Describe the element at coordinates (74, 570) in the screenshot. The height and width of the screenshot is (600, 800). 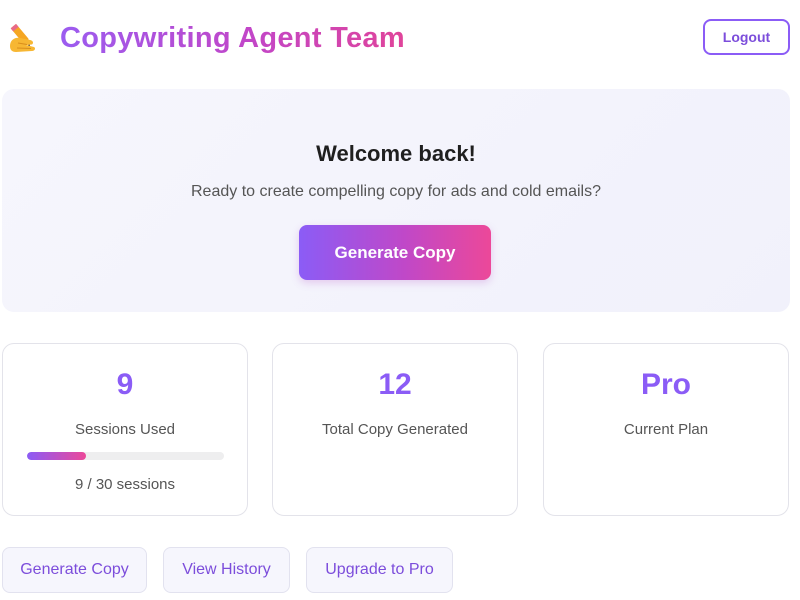
I see `generate-copy-action-button: Generate Copy` at that location.